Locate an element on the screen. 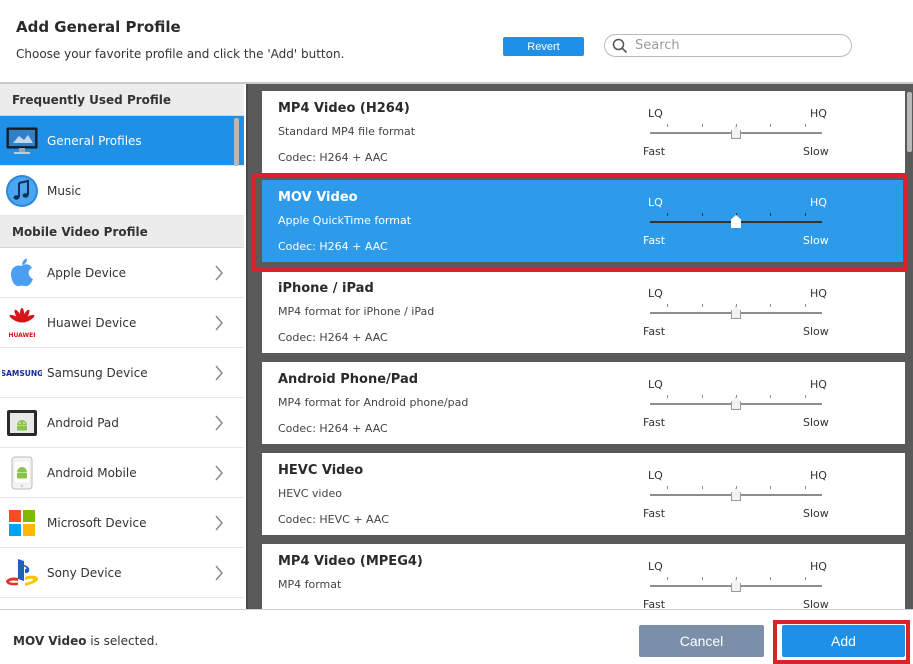  profile-description: HEVC video is located at coordinates (310, 493).